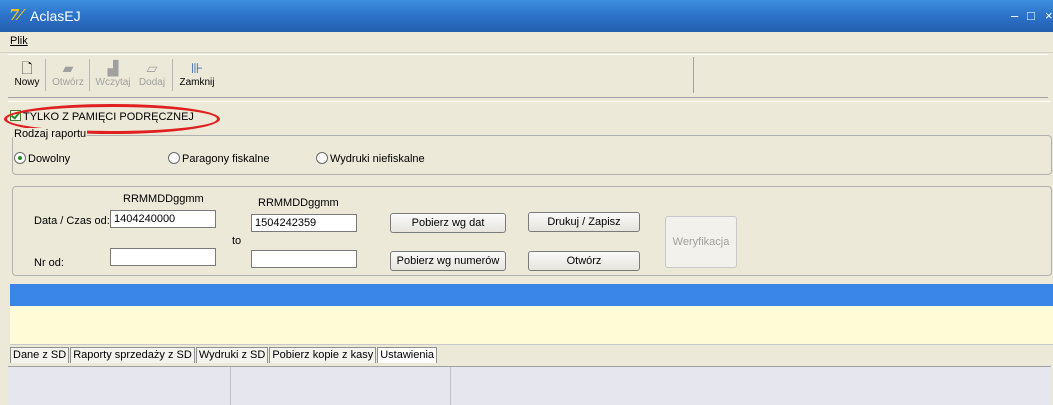  What do you see at coordinates (701, 242) in the screenshot?
I see `verify-button: Weryfikacja` at bounding box center [701, 242].